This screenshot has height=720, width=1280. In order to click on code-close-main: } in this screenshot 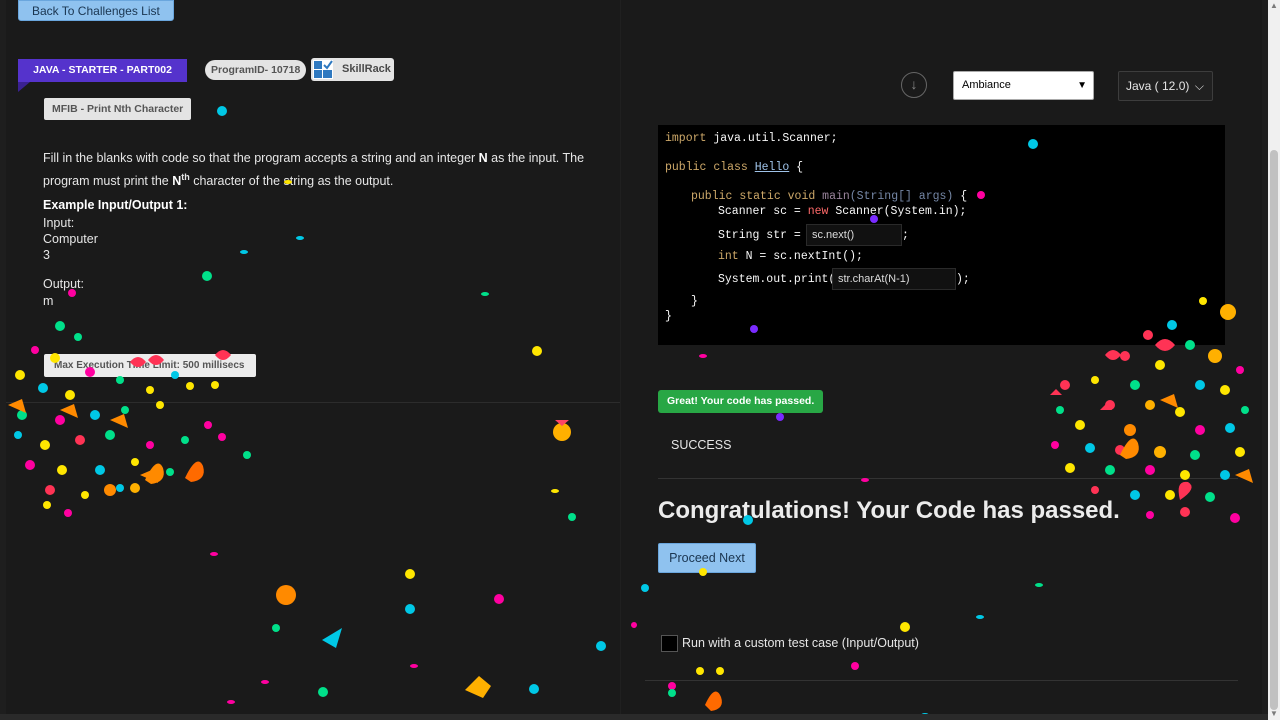, I will do `click(694, 301)`.